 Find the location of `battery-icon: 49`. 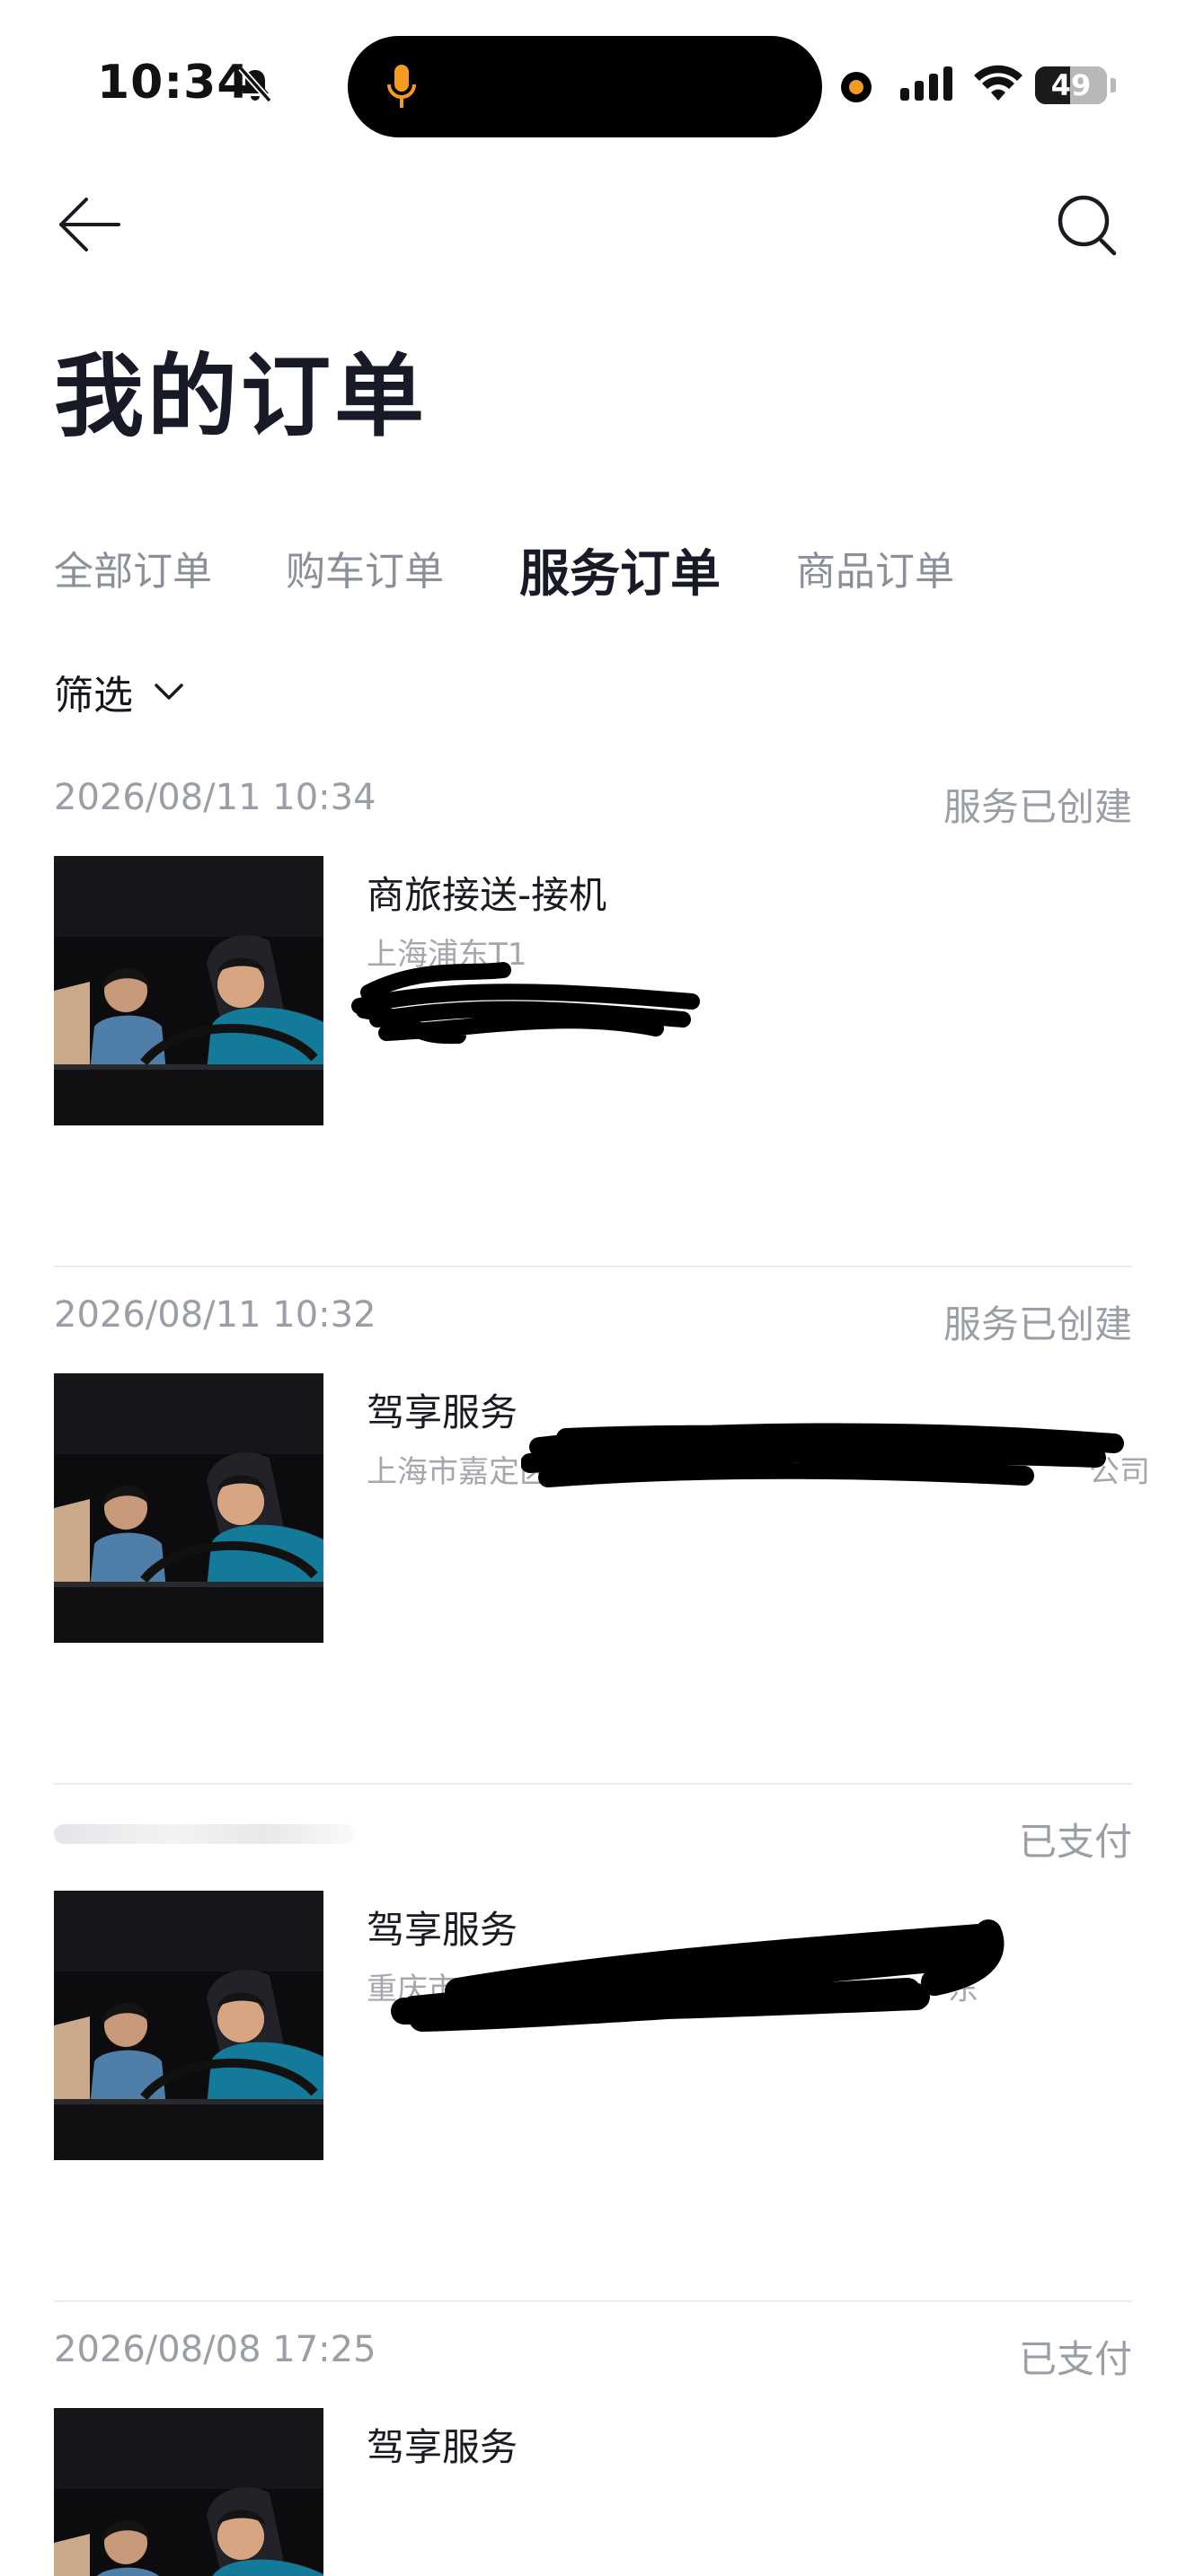

battery-icon: 49 is located at coordinates (1071, 85).